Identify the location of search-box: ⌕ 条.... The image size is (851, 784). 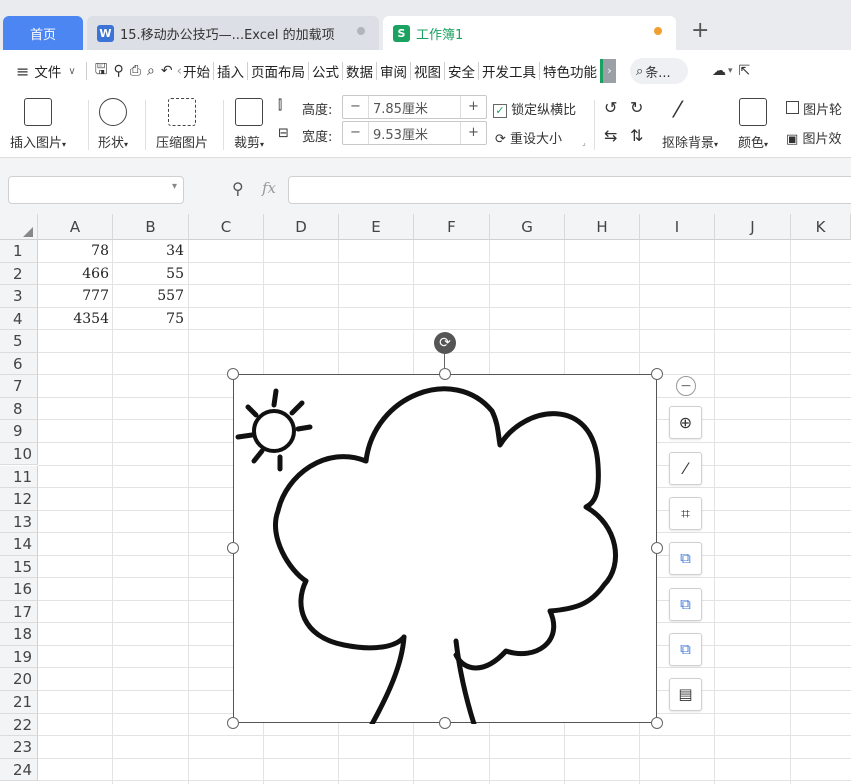
(658, 71).